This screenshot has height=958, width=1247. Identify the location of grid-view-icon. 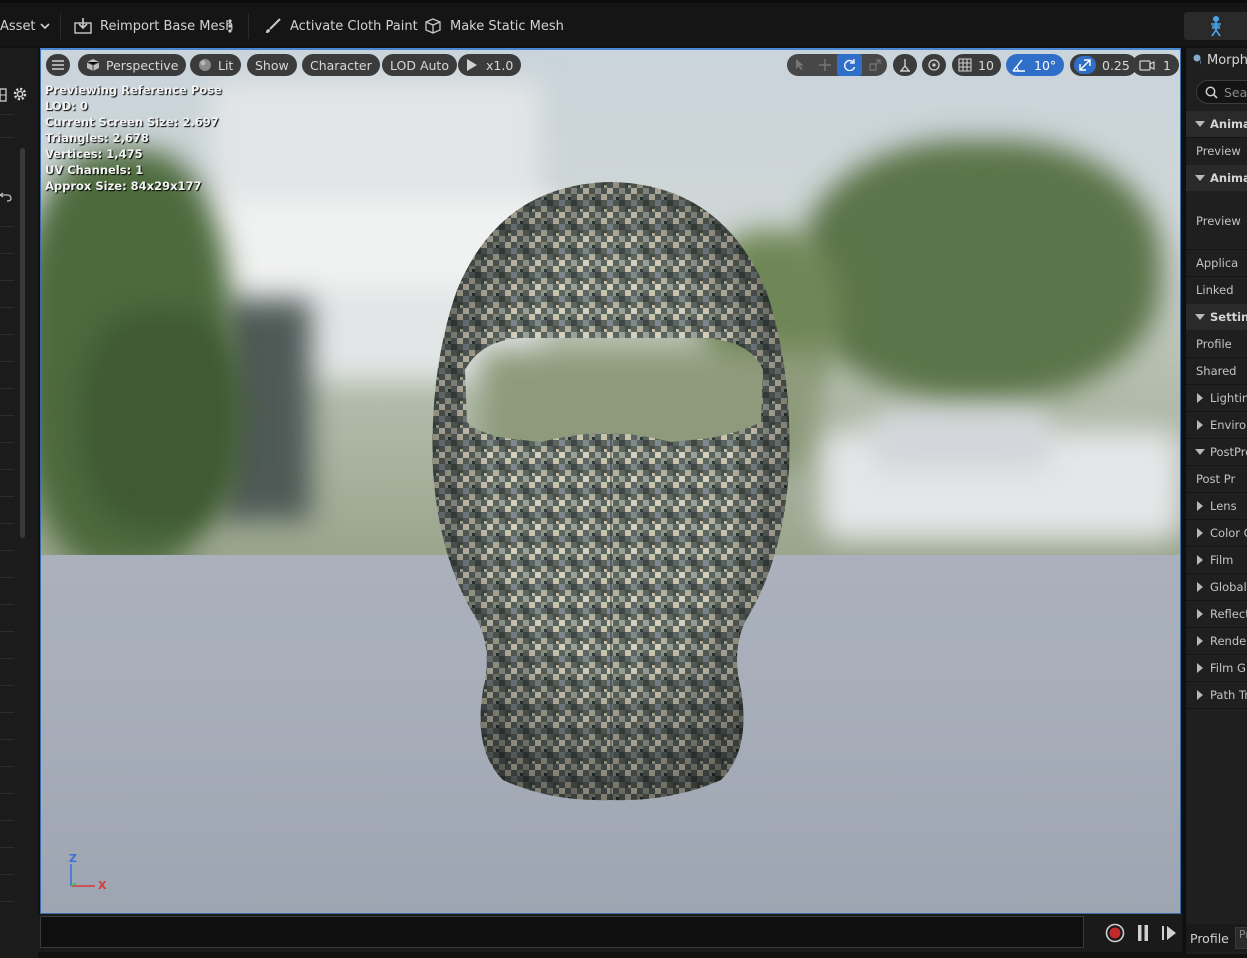
(4, 95).